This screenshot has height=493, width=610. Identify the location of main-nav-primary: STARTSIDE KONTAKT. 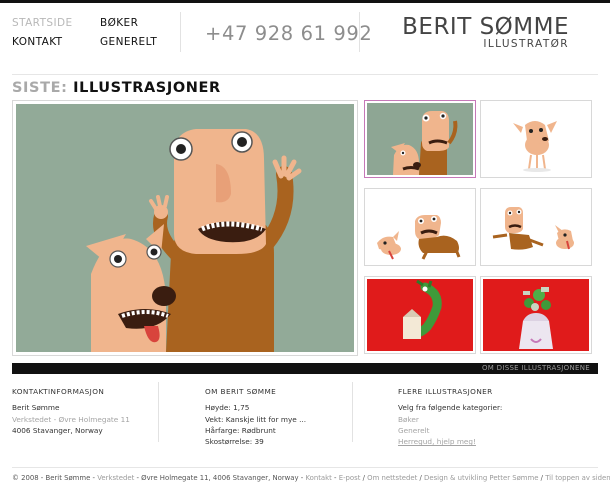
(42, 33).